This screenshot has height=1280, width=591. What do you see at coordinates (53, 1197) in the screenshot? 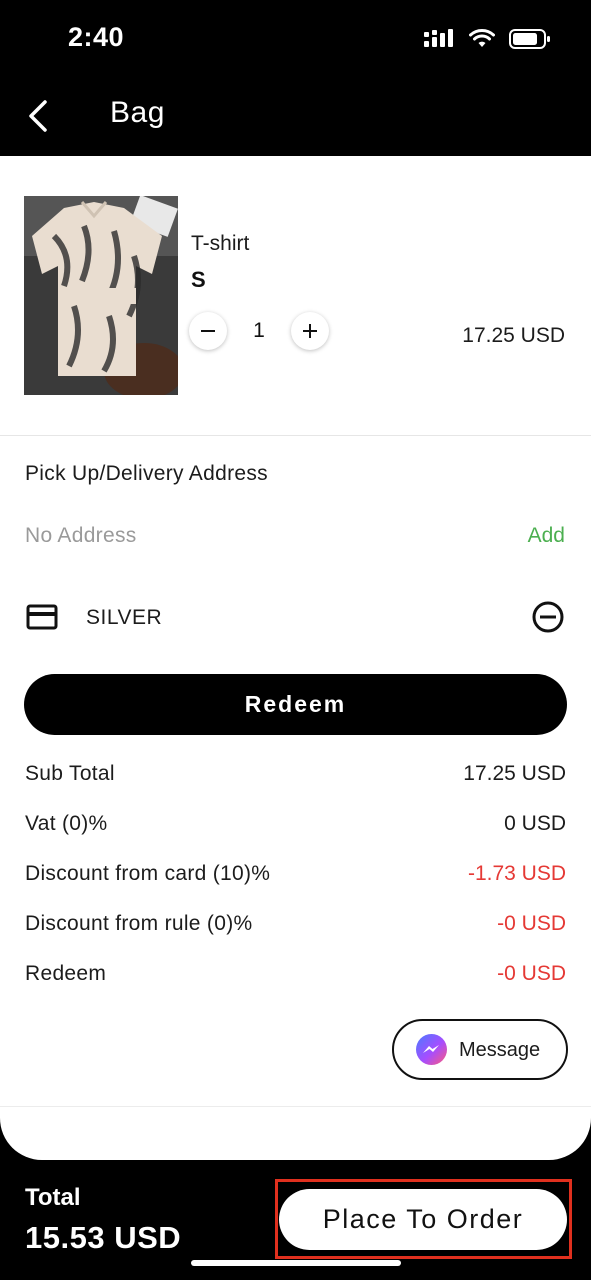
I see `total-label: Total` at bounding box center [53, 1197].